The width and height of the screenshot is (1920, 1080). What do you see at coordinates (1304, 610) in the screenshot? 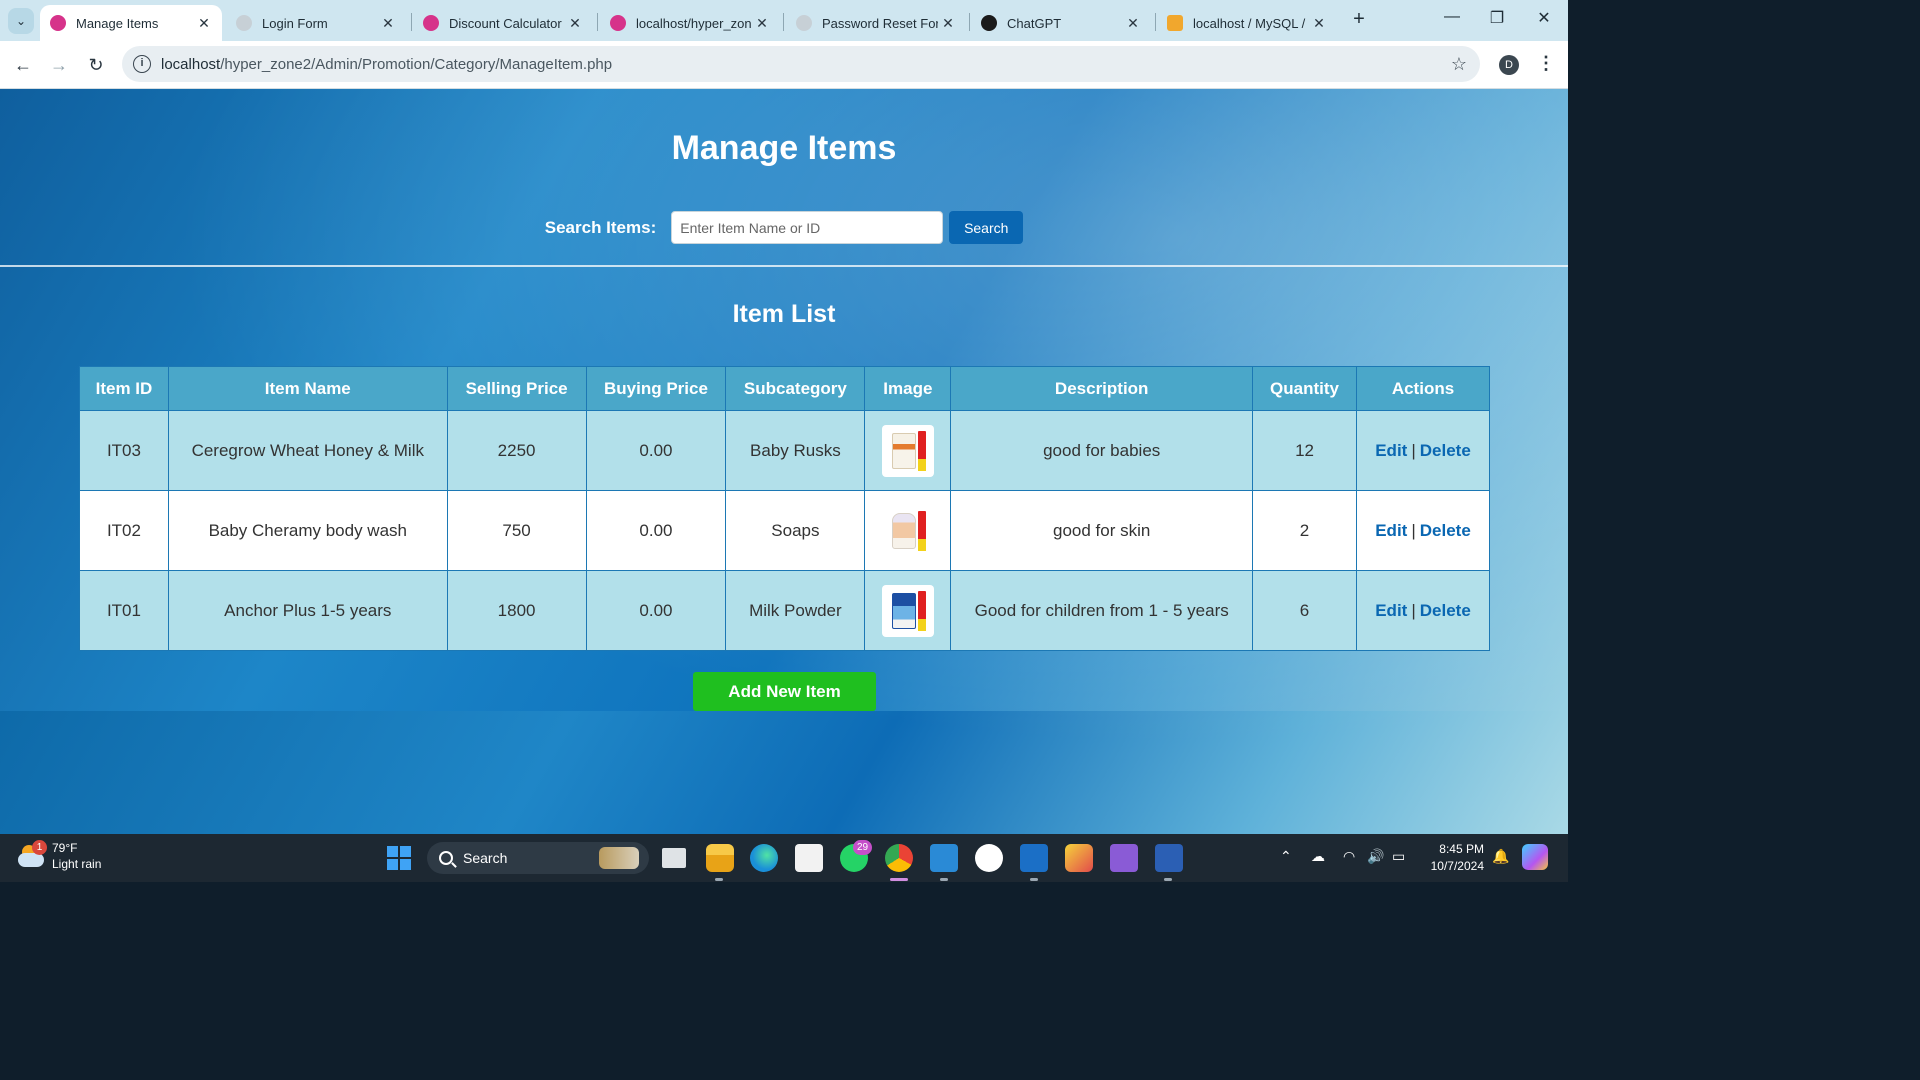
I see `quantity-cell: 6` at bounding box center [1304, 610].